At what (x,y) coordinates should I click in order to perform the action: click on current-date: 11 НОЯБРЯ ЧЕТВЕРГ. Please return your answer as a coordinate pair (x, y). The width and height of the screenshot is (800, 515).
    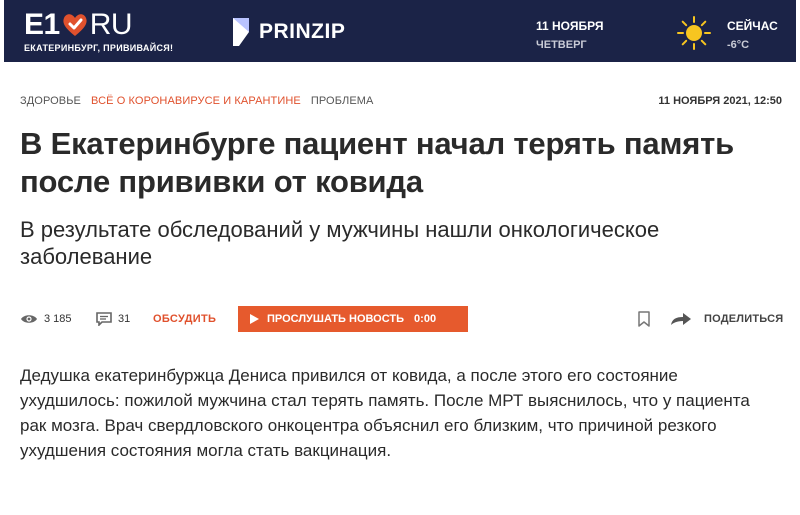
    Looking at the image, I should click on (569, 36).